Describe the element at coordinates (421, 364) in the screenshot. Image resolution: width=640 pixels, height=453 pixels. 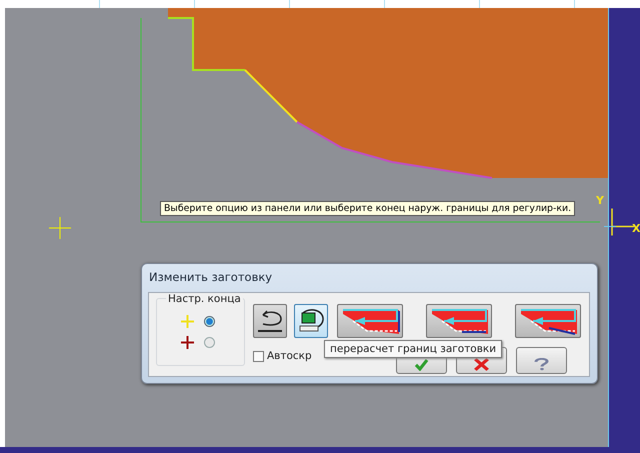
I see `check-icon` at that location.